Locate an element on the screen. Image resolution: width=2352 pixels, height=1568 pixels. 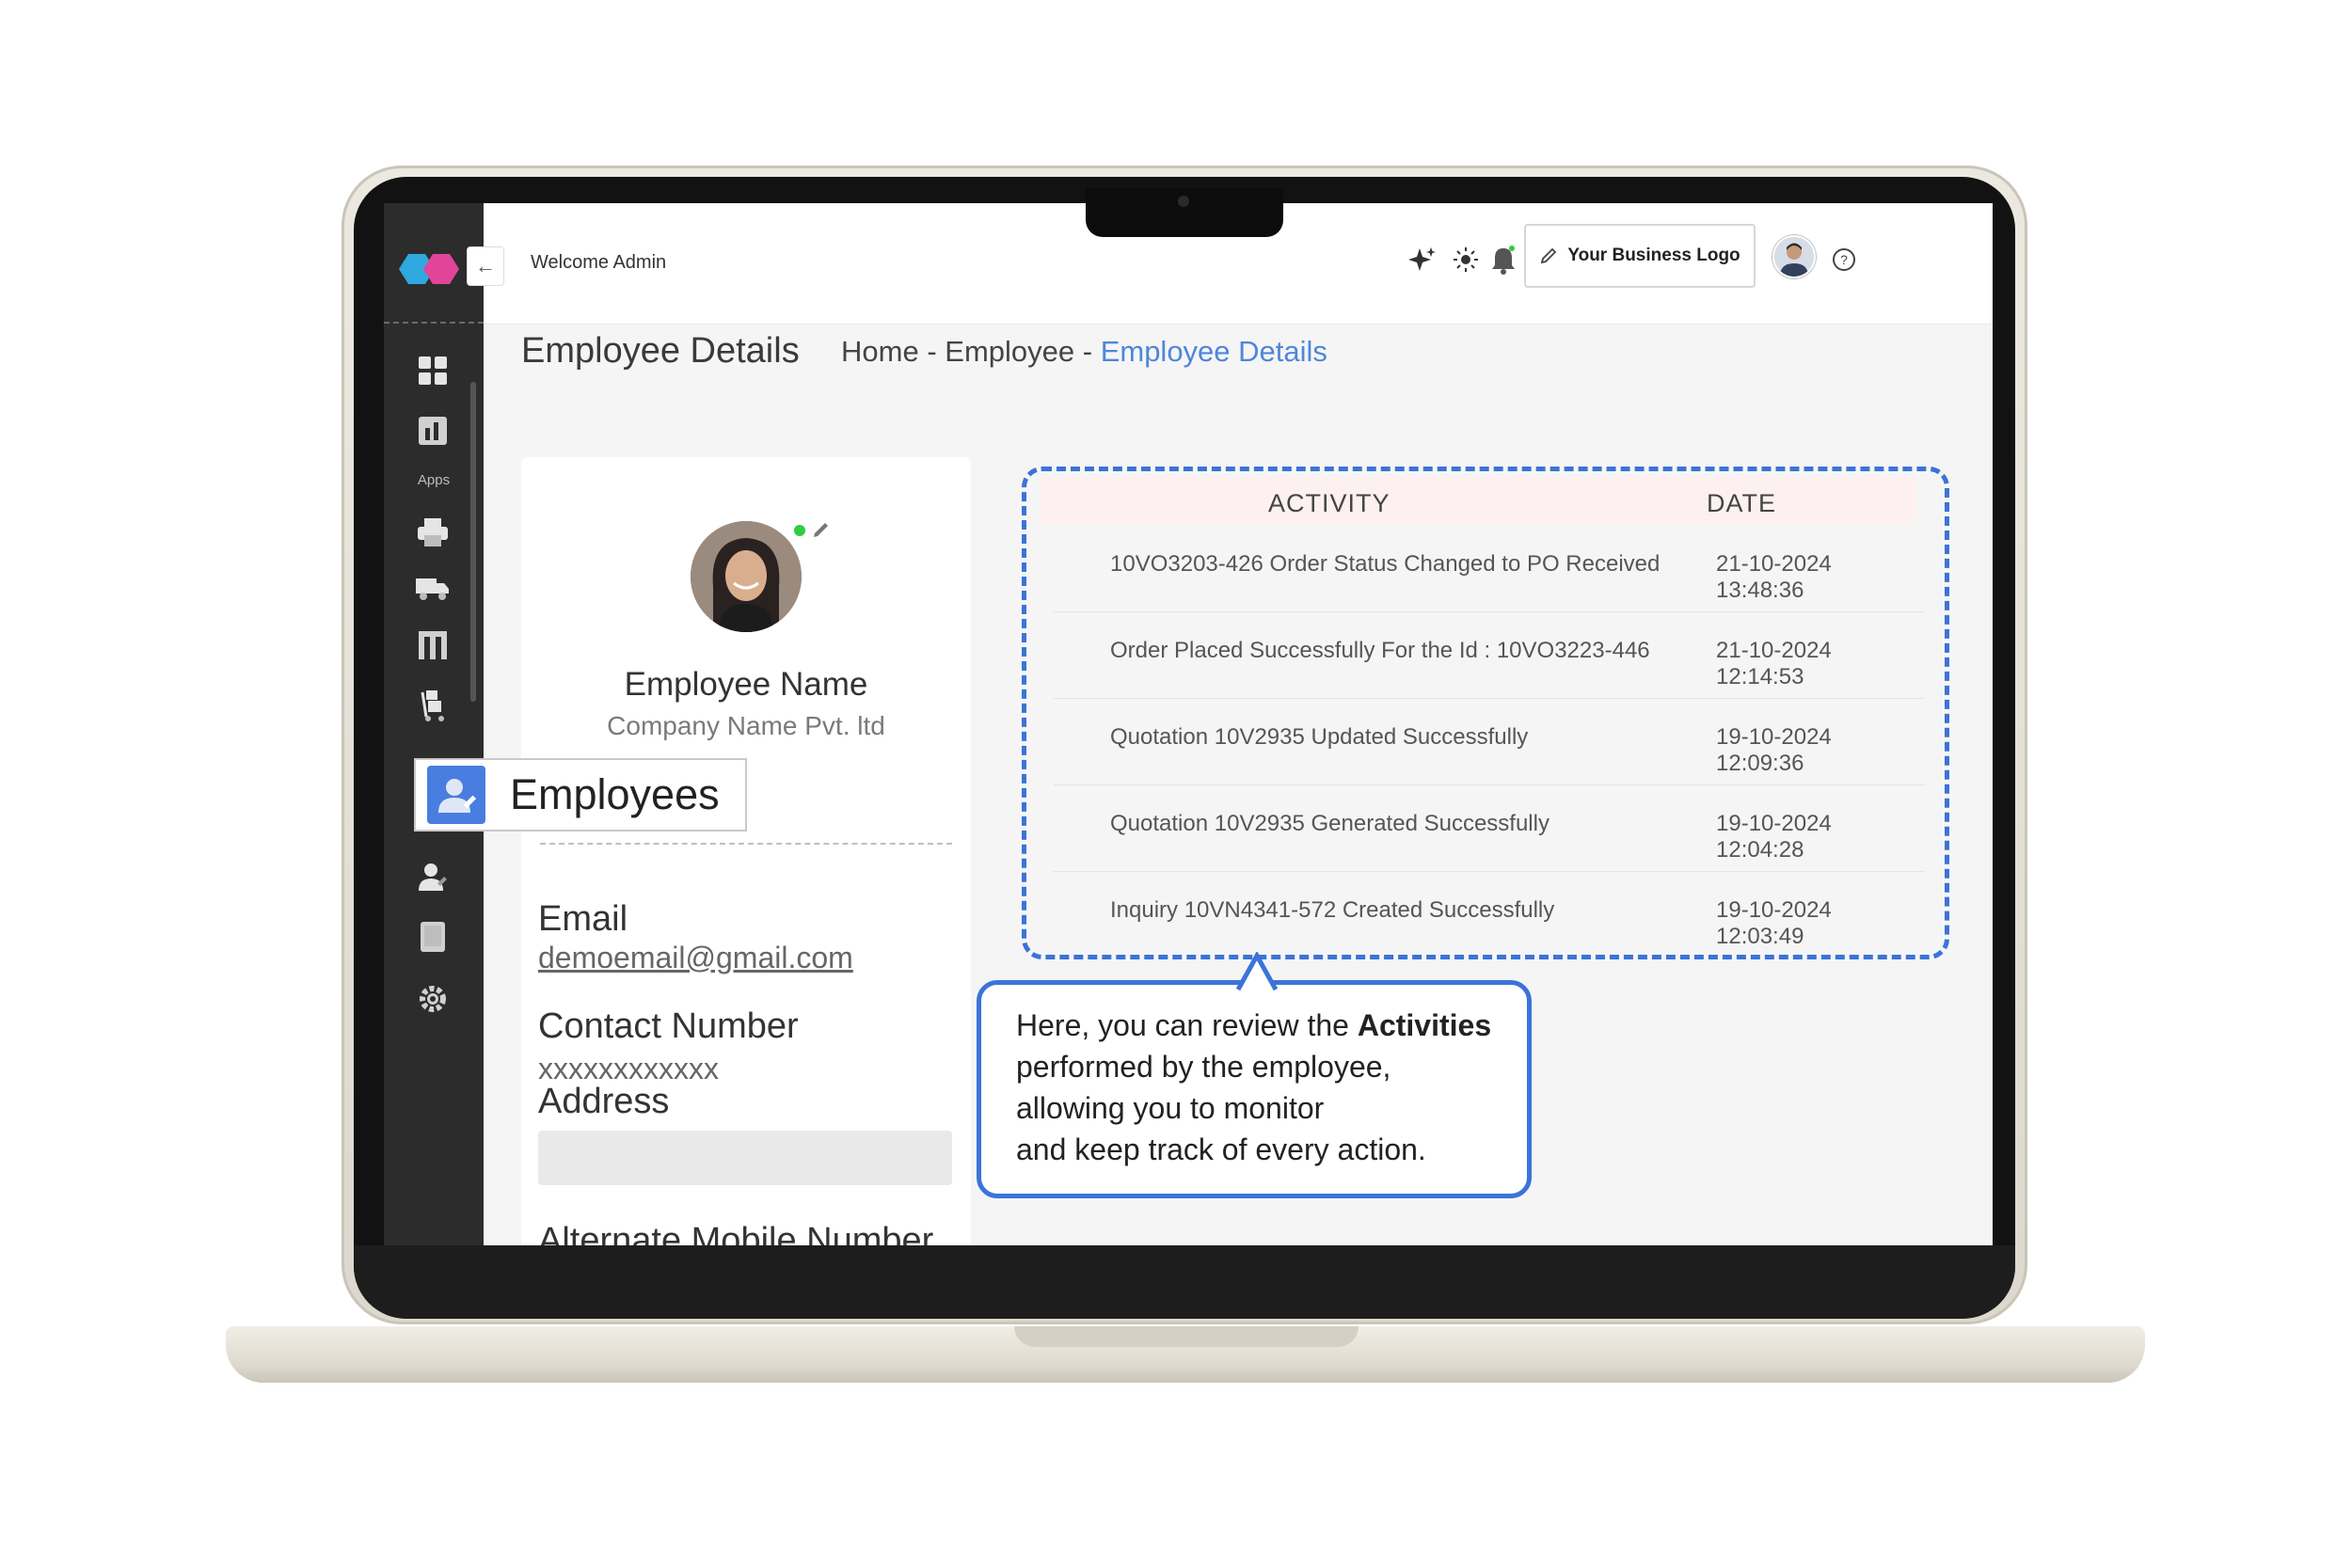
breadcrumb: Home - Employee - Employee Details is located at coordinates (1084, 352).